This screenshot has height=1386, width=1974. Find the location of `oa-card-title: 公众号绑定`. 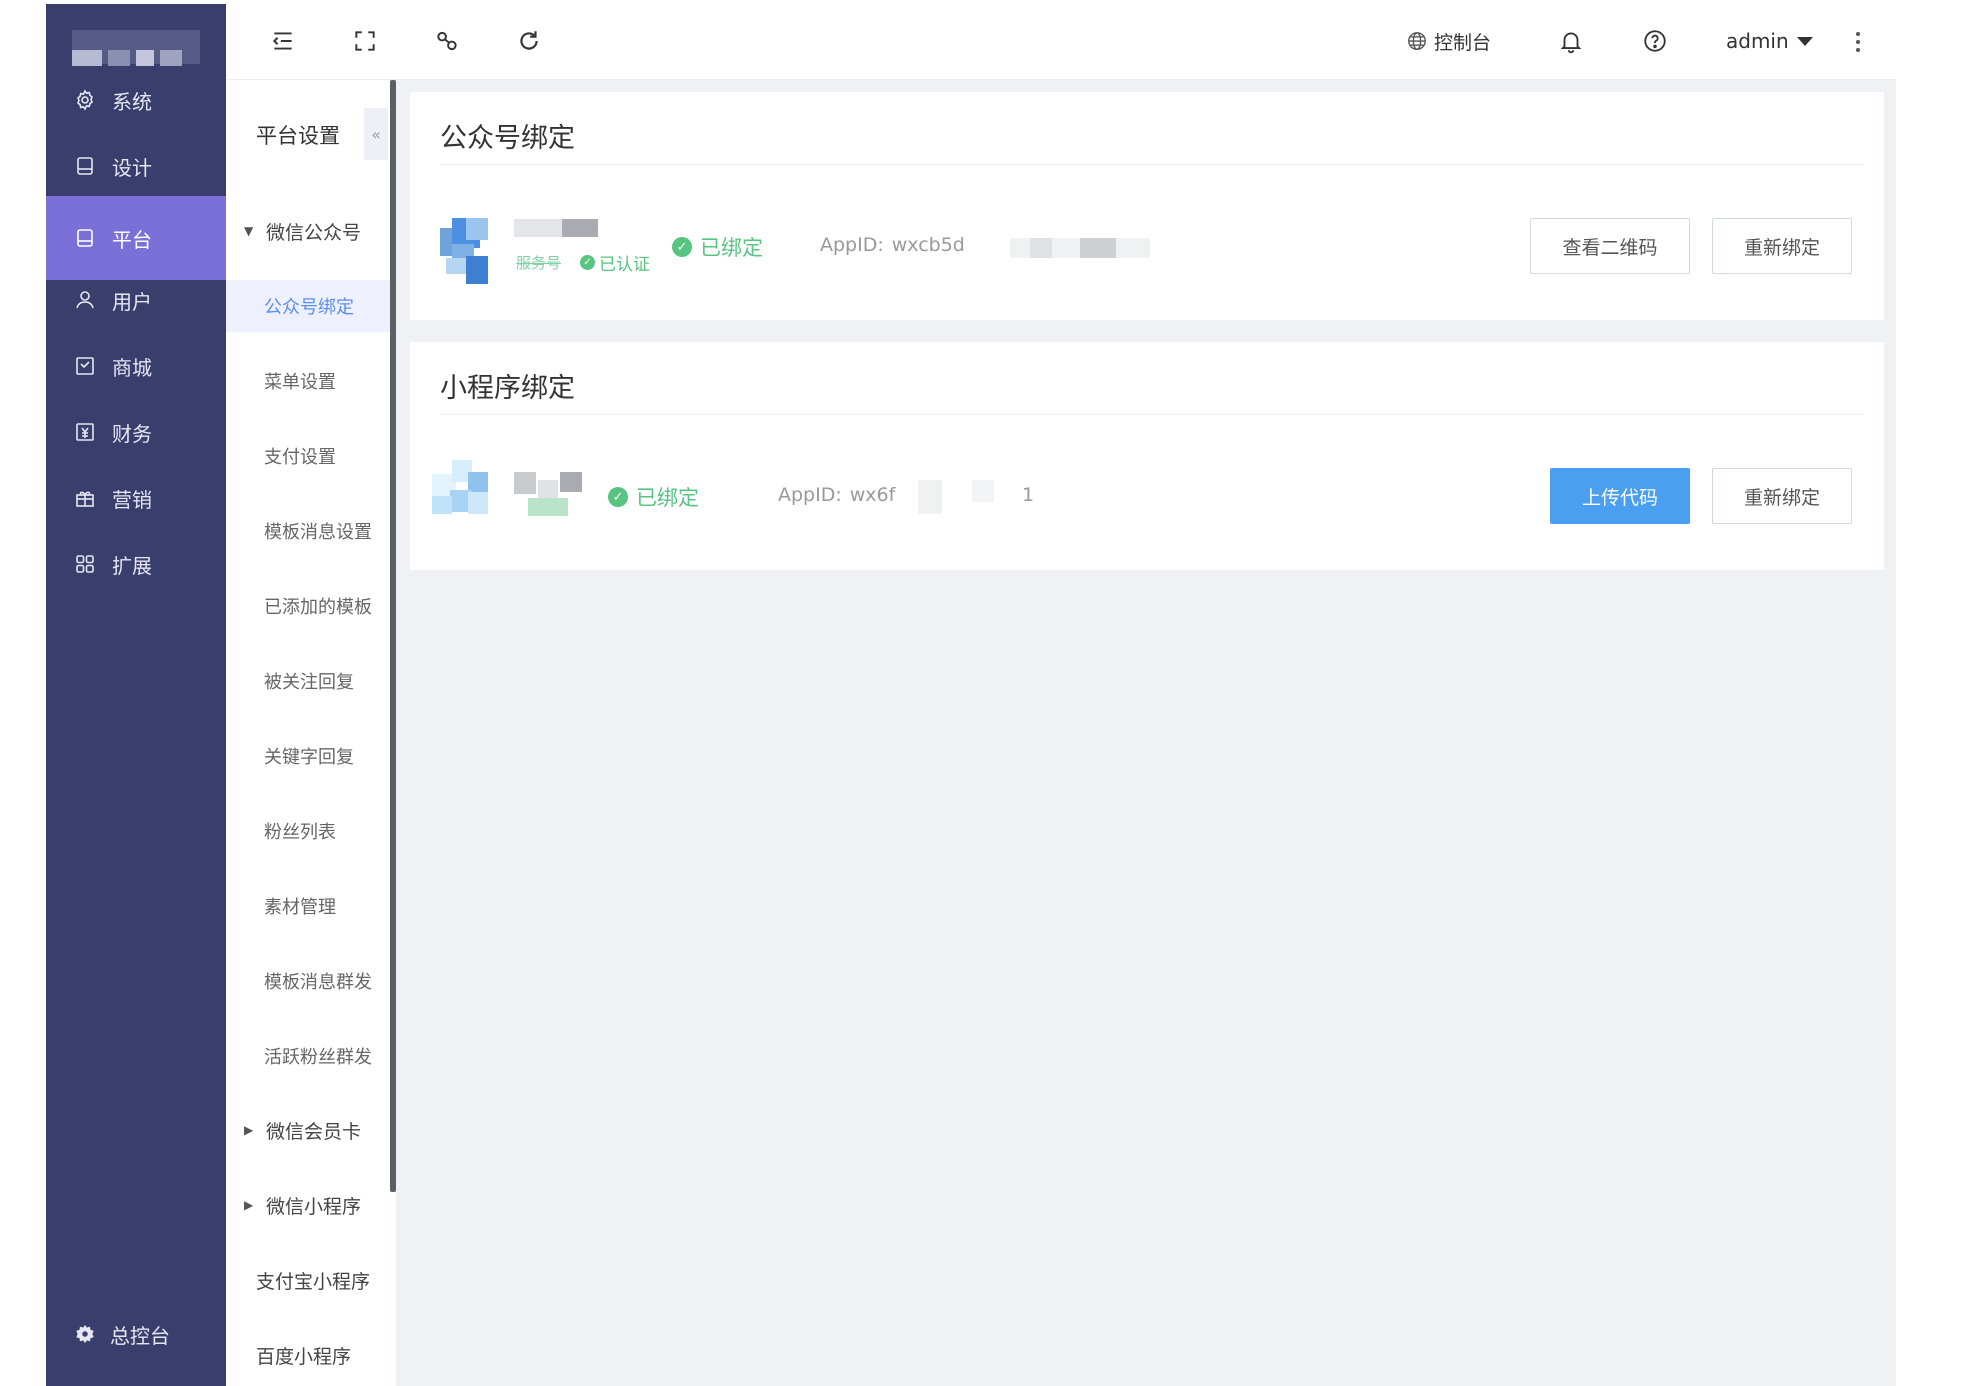

oa-card-title: 公众号绑定 is located at coordinates (507, 138).